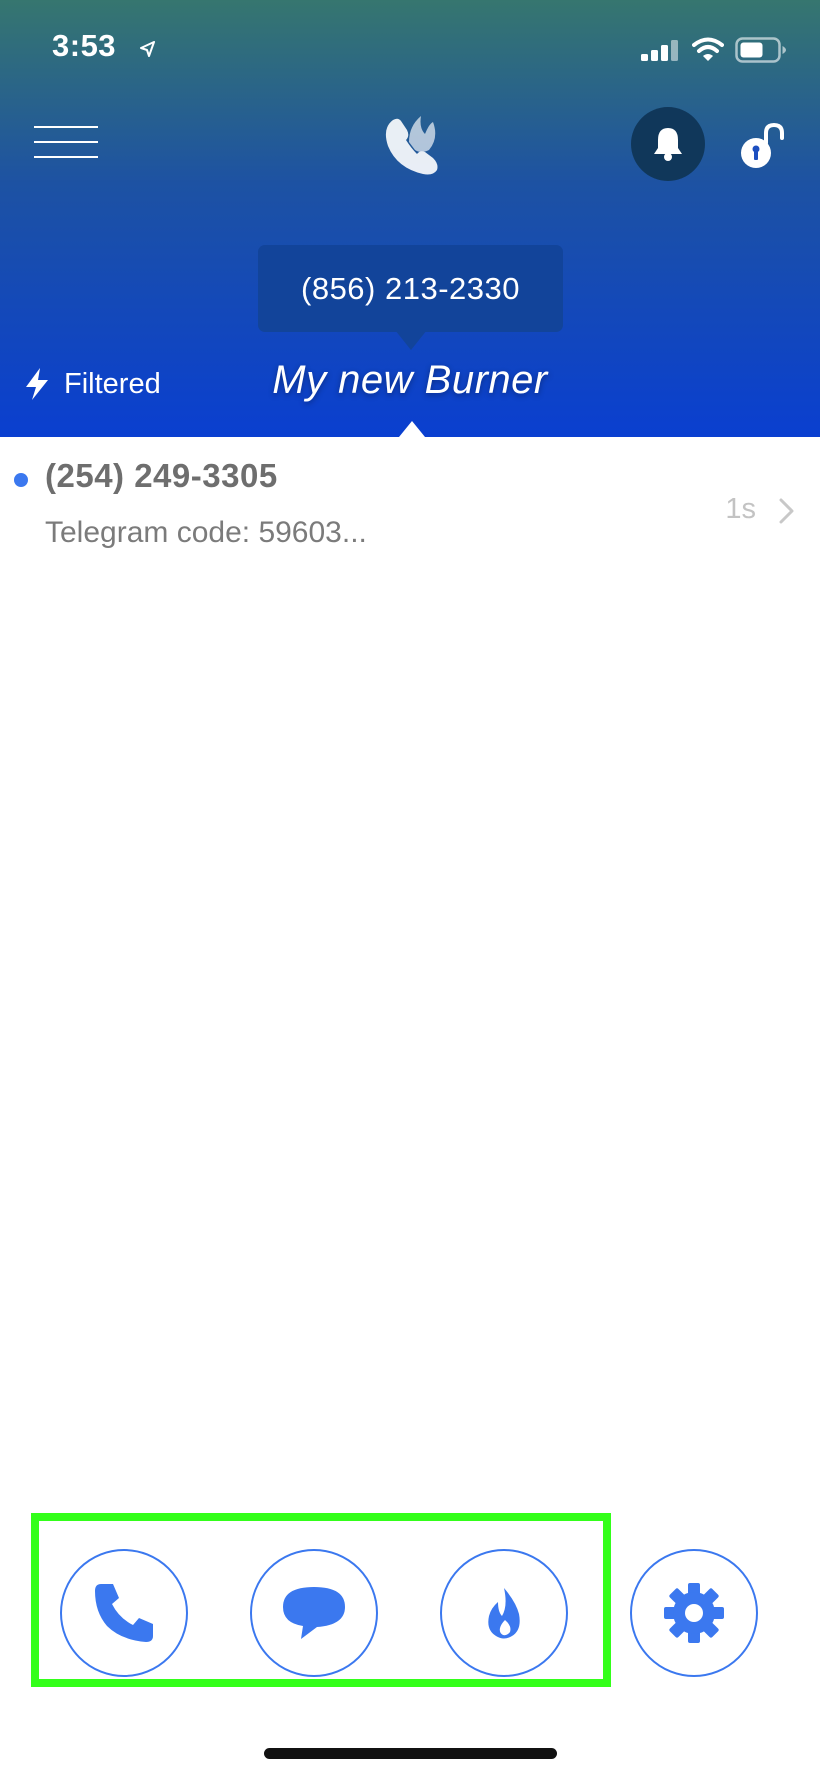  What do you see at coordinates (760, 50) in the screenshot?
I see `battery-icon` at bounding box center [760, 50].